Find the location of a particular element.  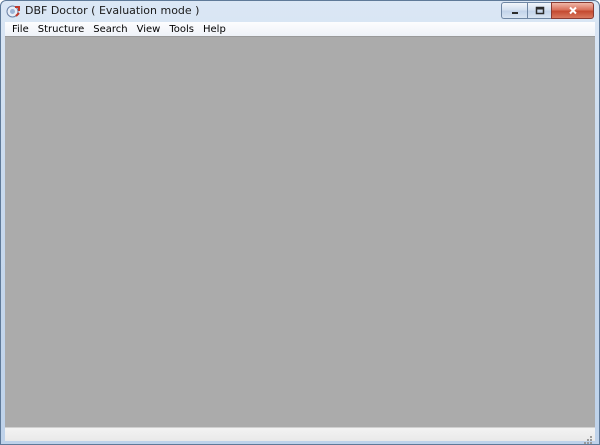

menu-bar: File Structure Search View Tools Help is located at coordinates (300, 29).